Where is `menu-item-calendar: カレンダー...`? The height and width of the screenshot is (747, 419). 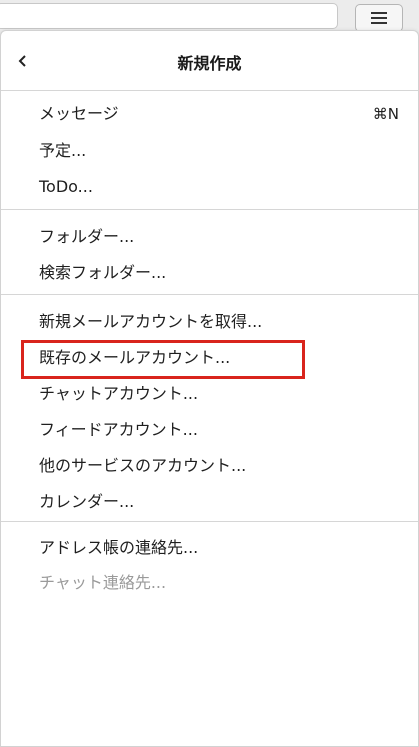
menu-item-calendar: カレンダー... is located at coordinates (219, 502).